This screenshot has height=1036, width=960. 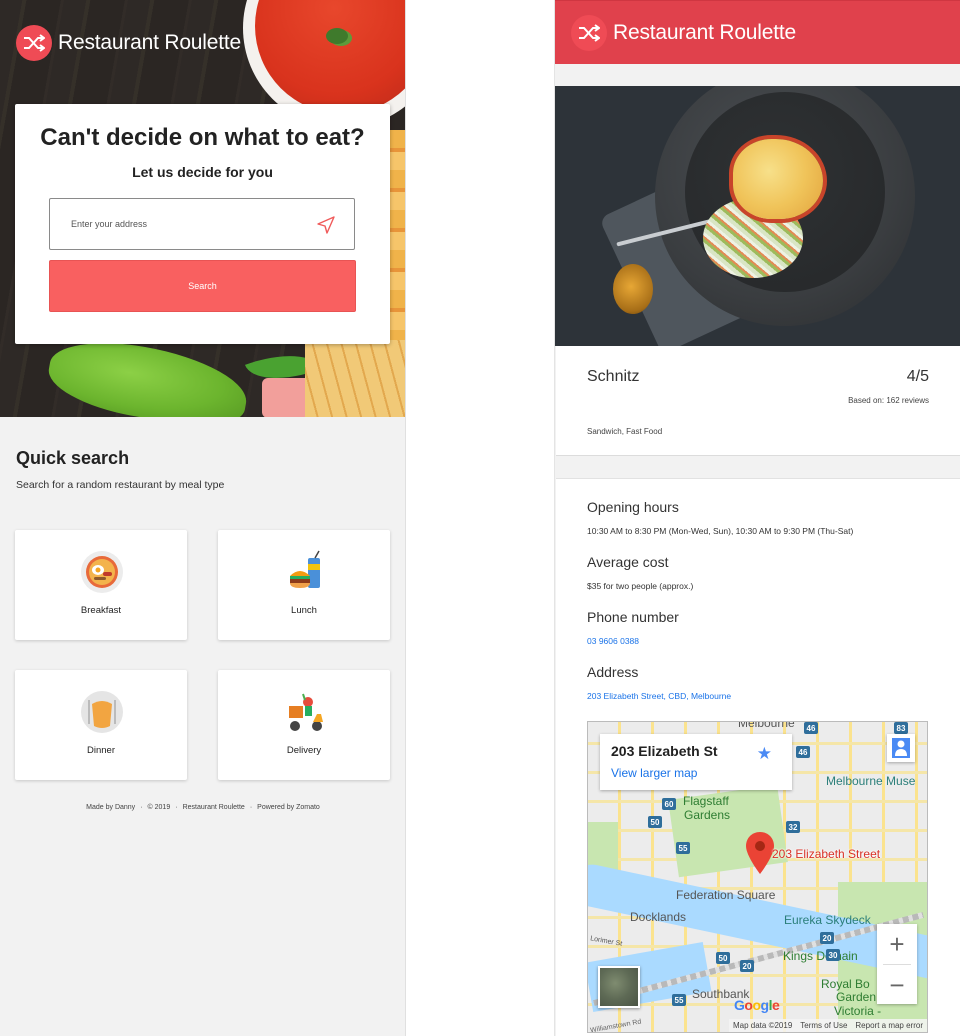 What do you see at coordinates (766, 725) in the screenshot?
I see `map-label: Melbourne` at bounding box center [766, 725].